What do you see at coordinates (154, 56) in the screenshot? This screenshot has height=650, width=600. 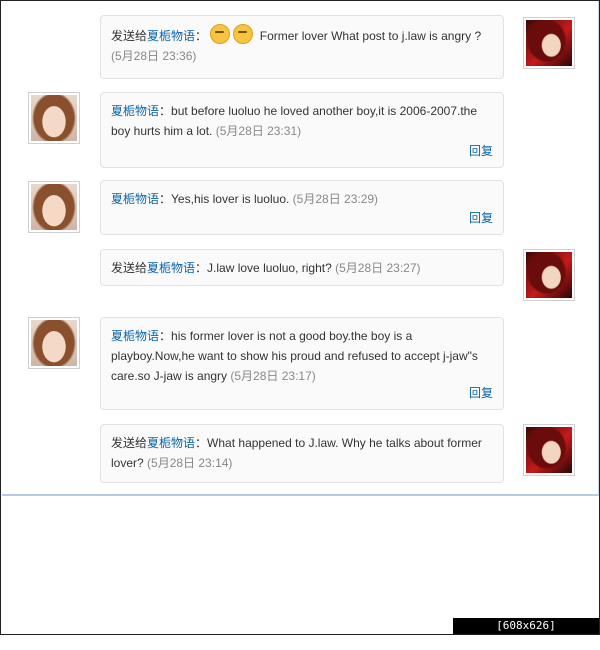 I see `message-timestamp: (5月28日 23:36)` at bounding box center [154, 56].